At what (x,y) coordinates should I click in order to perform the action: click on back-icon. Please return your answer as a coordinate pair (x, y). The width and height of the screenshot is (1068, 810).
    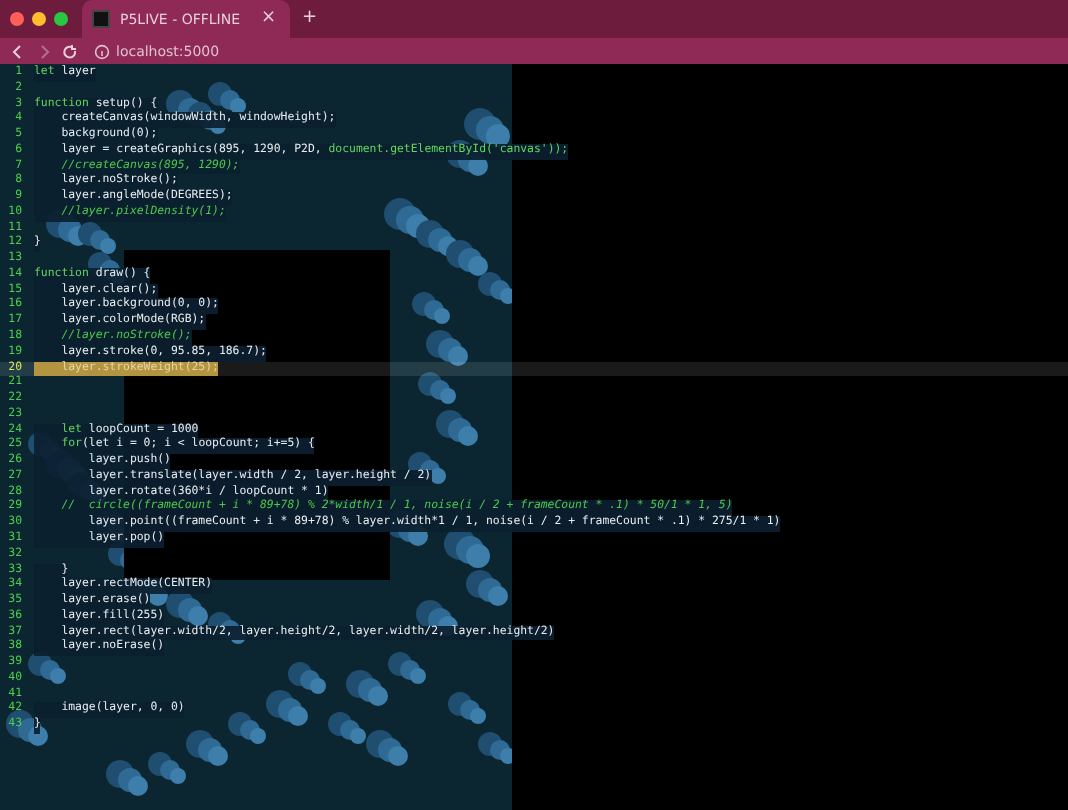
    Looking at the image, I should click on (18, 51).